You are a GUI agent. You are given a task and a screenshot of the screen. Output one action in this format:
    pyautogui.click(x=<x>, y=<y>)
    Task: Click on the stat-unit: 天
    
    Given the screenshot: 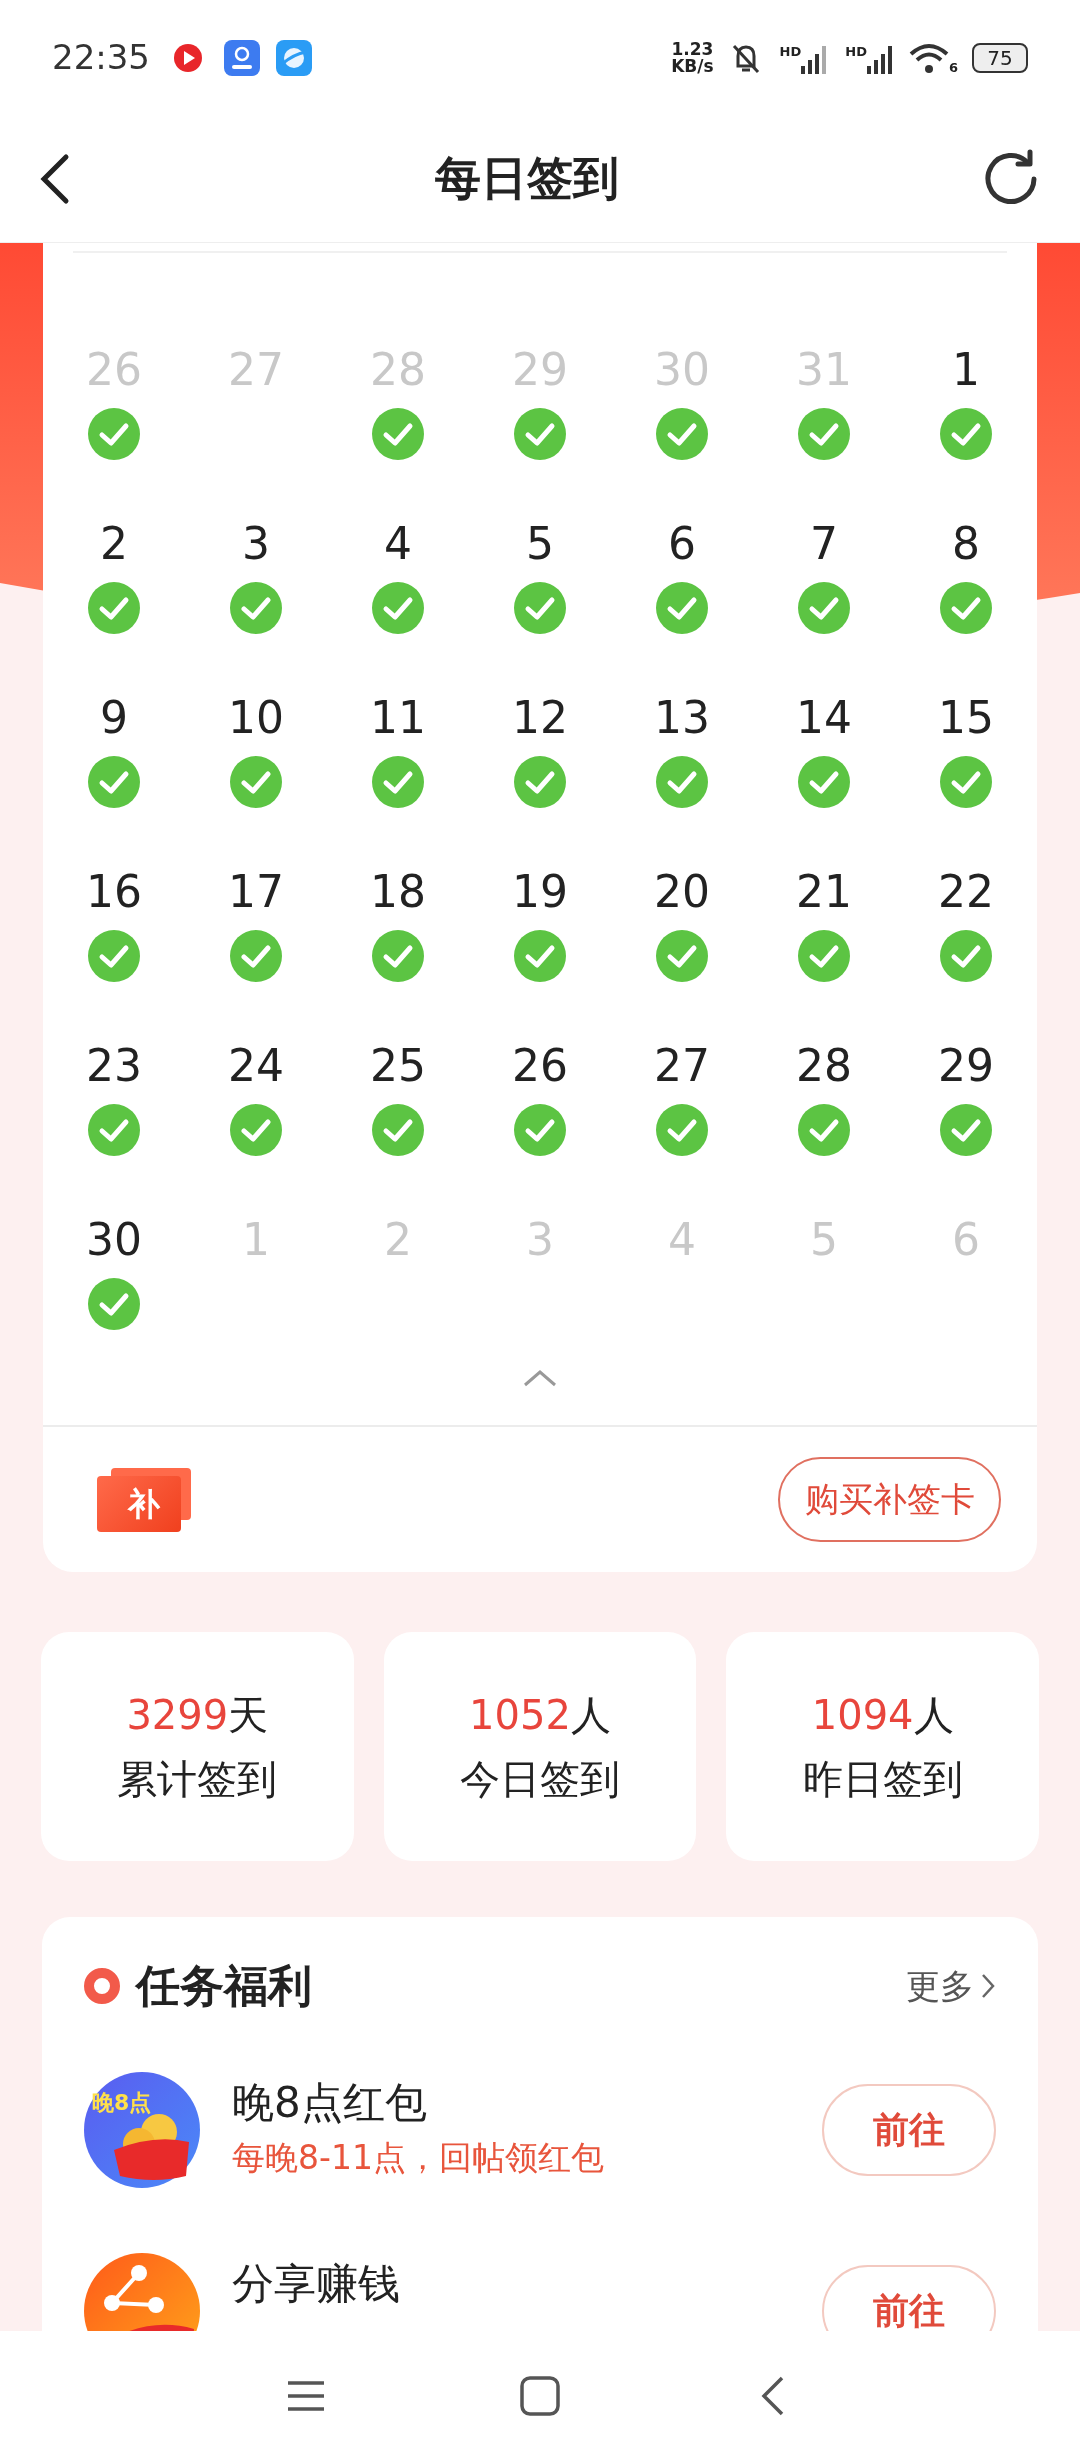 What is the action you would take?
    pyautogui.click(x=248, y=1715)
    